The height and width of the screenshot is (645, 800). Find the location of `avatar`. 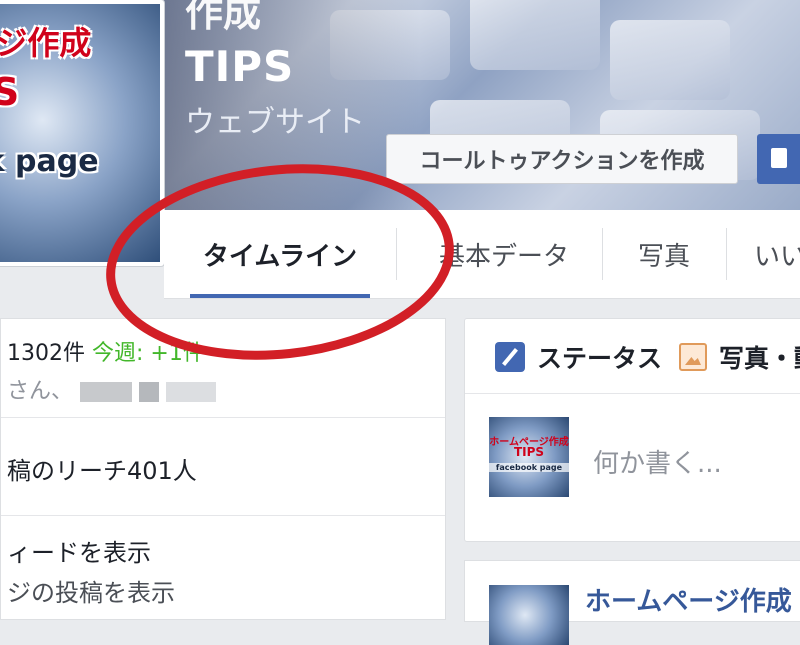

avatar is located at coordinates (529, 615).